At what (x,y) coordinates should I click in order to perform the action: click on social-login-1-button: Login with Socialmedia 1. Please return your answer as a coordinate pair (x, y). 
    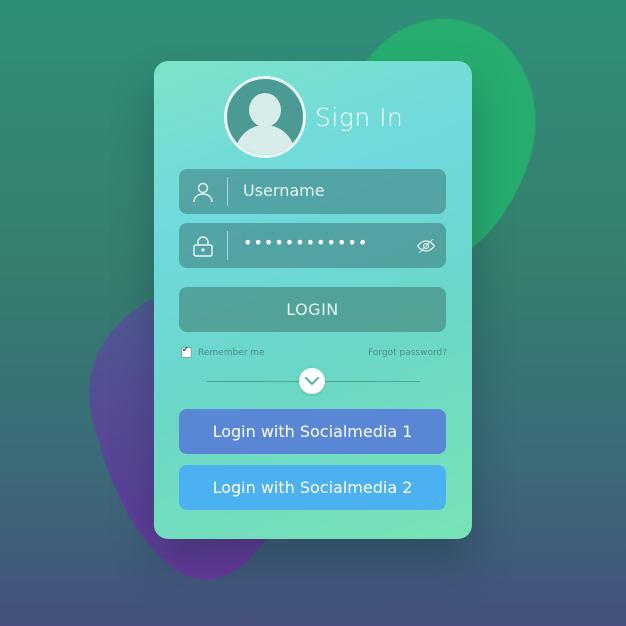
    Looking at the image, I should click on (312, 431).